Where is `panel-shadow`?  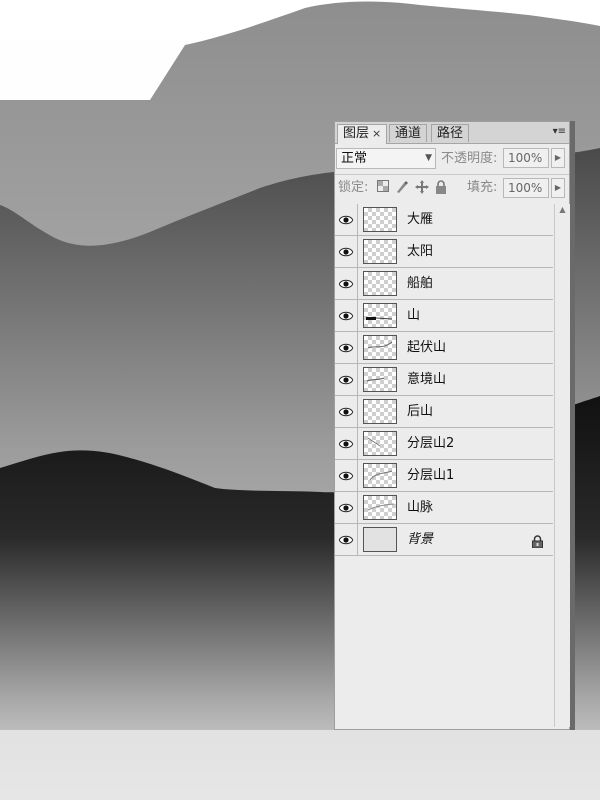
panel-shadow is located at coordinates (572, 425).